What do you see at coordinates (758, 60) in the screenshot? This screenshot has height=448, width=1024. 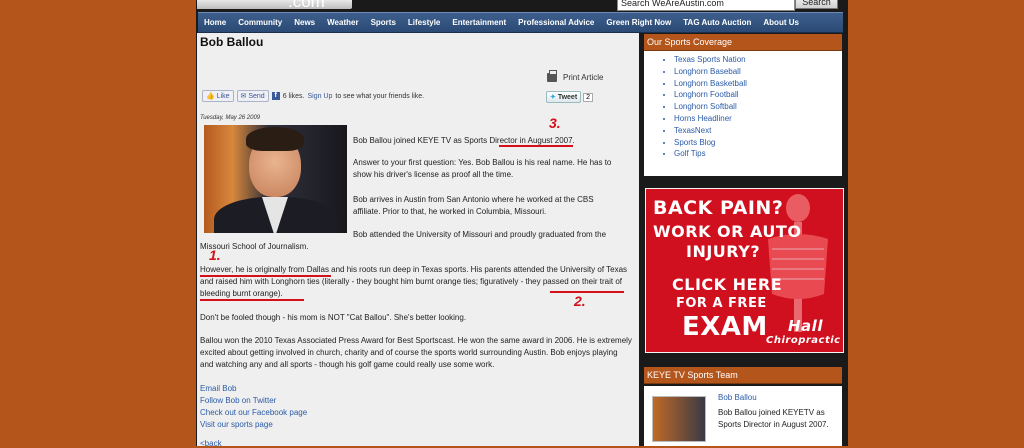 I see `coverage-link: Texas Sports Nation` at bounding box center [758, 60].